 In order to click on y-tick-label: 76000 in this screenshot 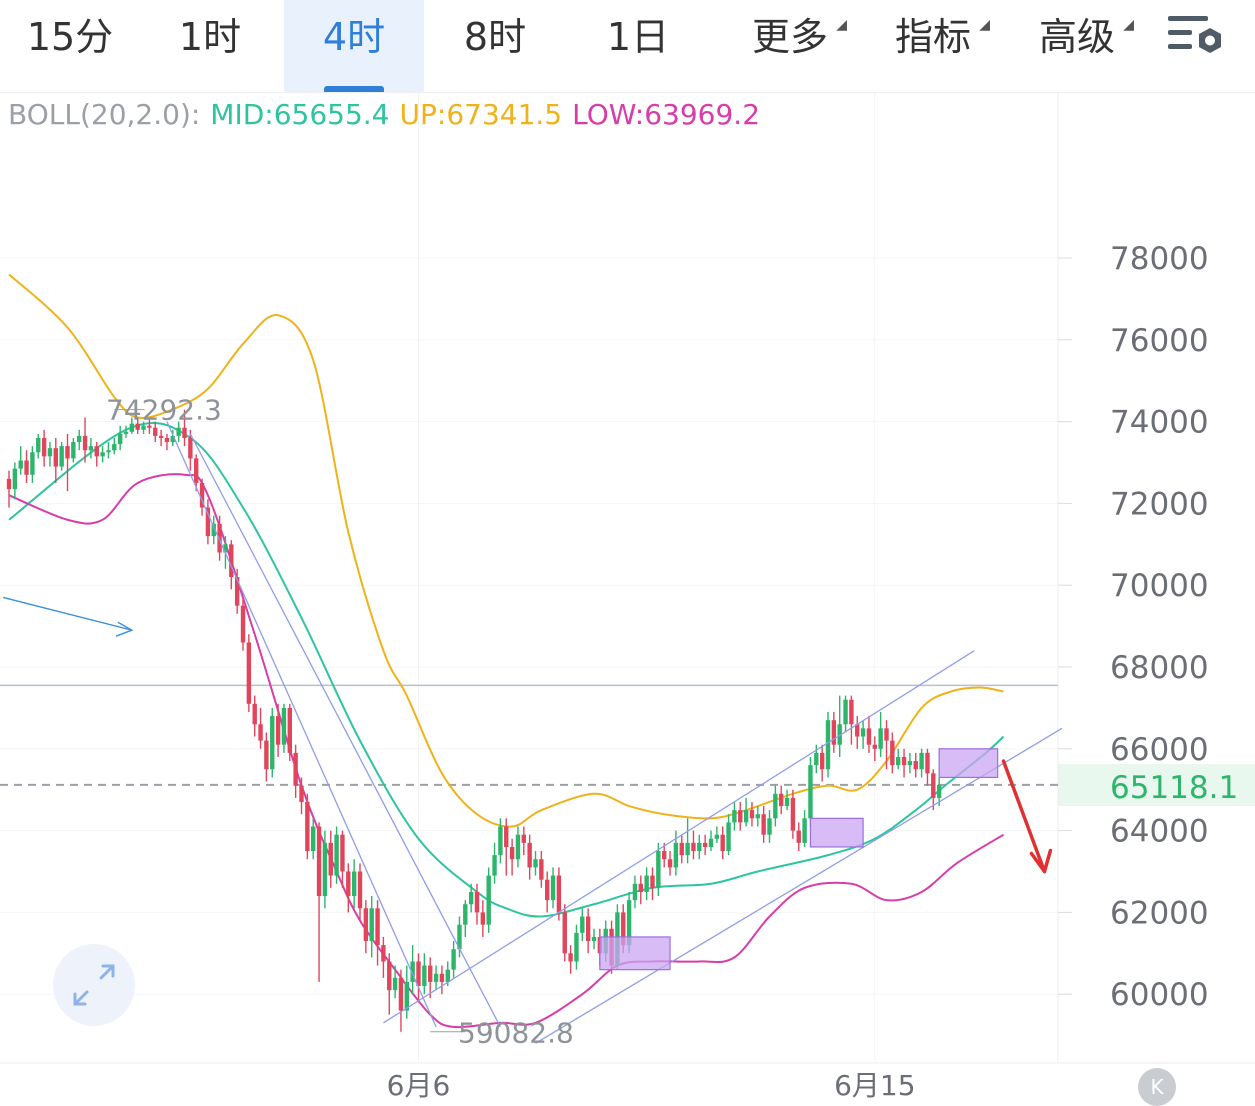, I will do `click(1159, 341)`.